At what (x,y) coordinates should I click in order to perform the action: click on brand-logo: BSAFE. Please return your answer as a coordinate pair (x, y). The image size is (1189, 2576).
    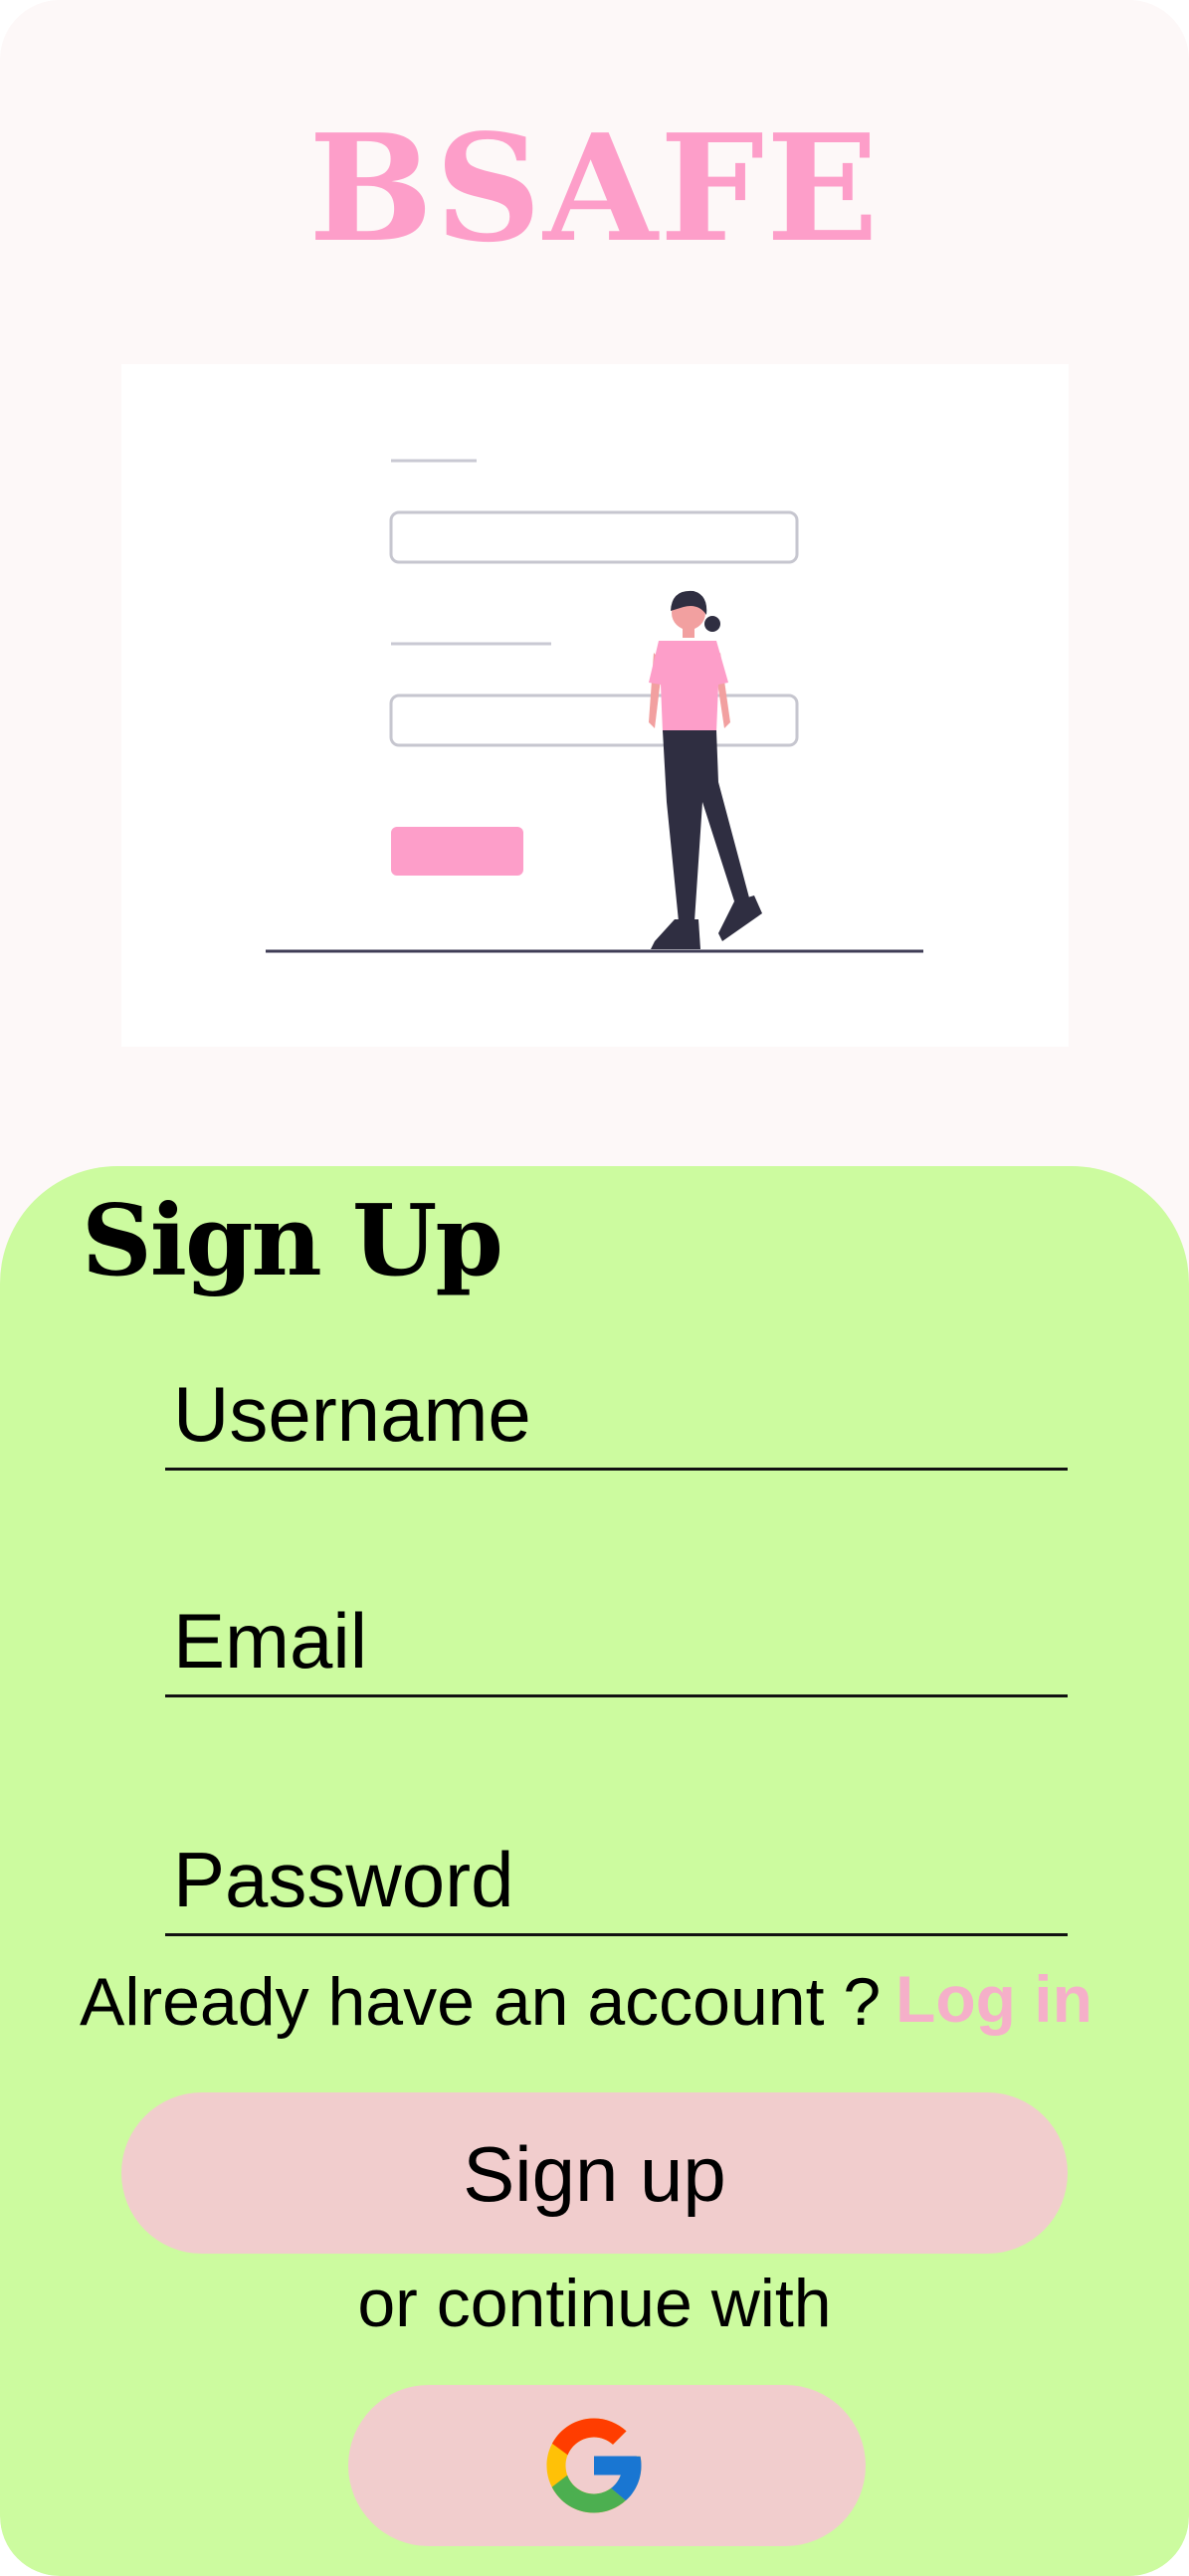
    Looking at the image, I should click on (594, 188).